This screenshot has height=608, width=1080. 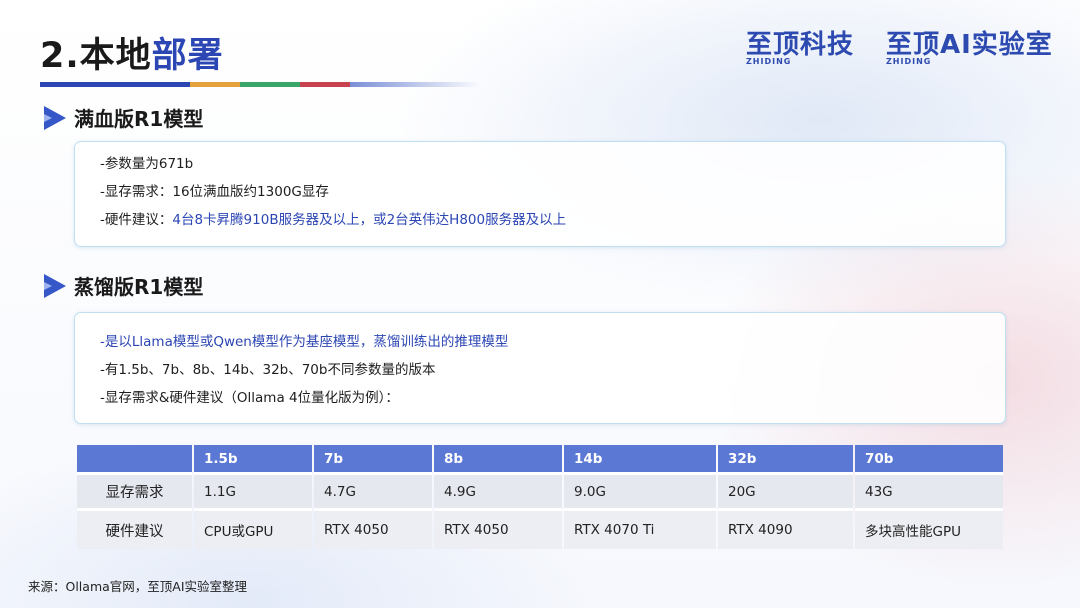 I want to click on row-label: 硬件建议, so click(x=134, y=528).